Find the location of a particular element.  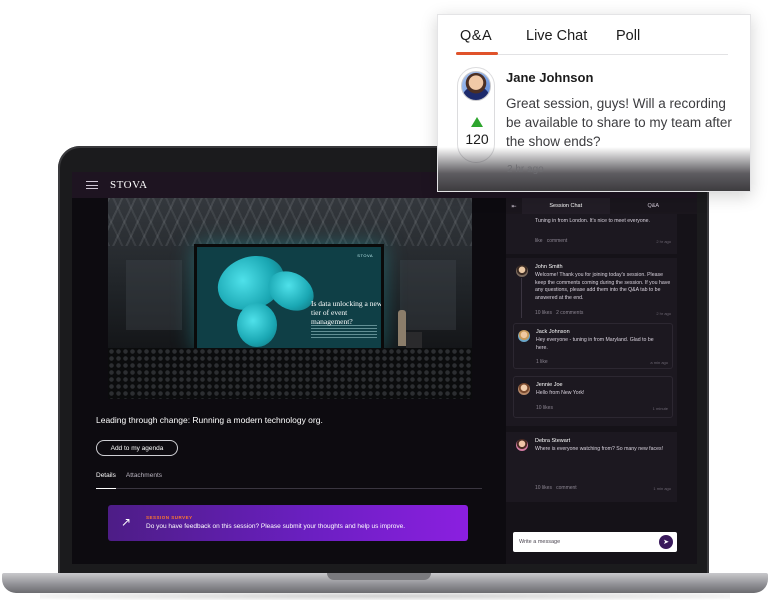

message-author: Debra Stewart is located at coordinates (553, 441).